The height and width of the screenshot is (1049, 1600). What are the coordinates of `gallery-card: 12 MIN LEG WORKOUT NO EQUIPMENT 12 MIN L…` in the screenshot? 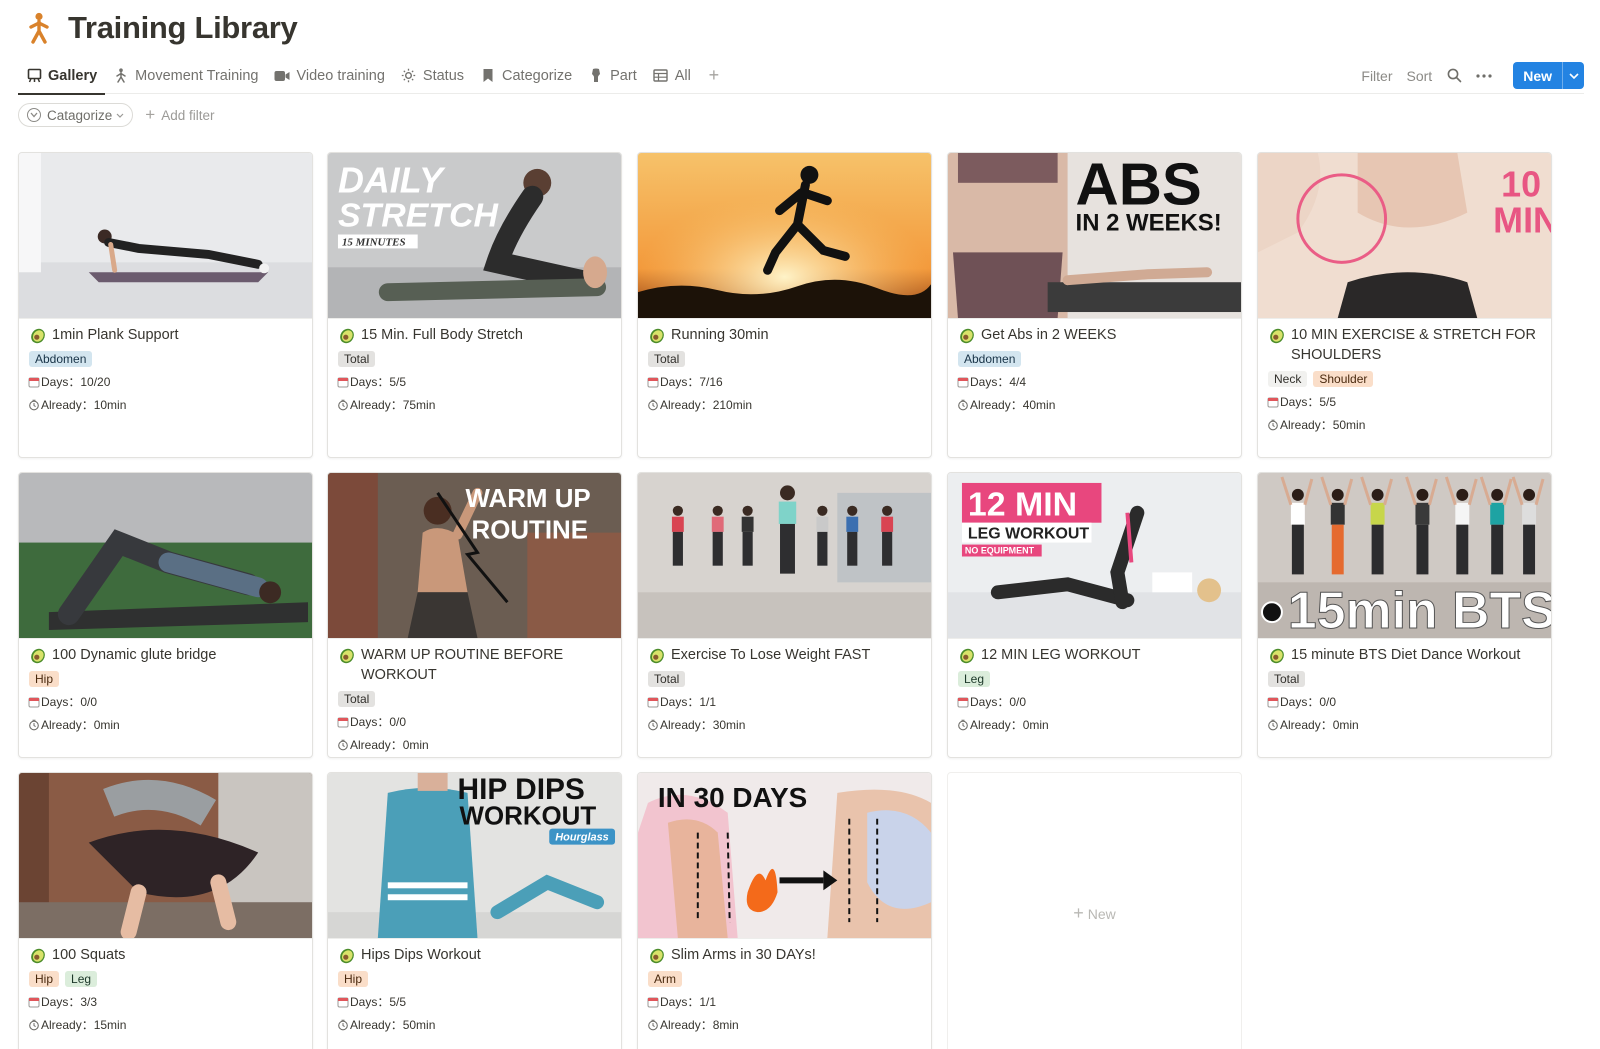 It's located at (1094, 615).